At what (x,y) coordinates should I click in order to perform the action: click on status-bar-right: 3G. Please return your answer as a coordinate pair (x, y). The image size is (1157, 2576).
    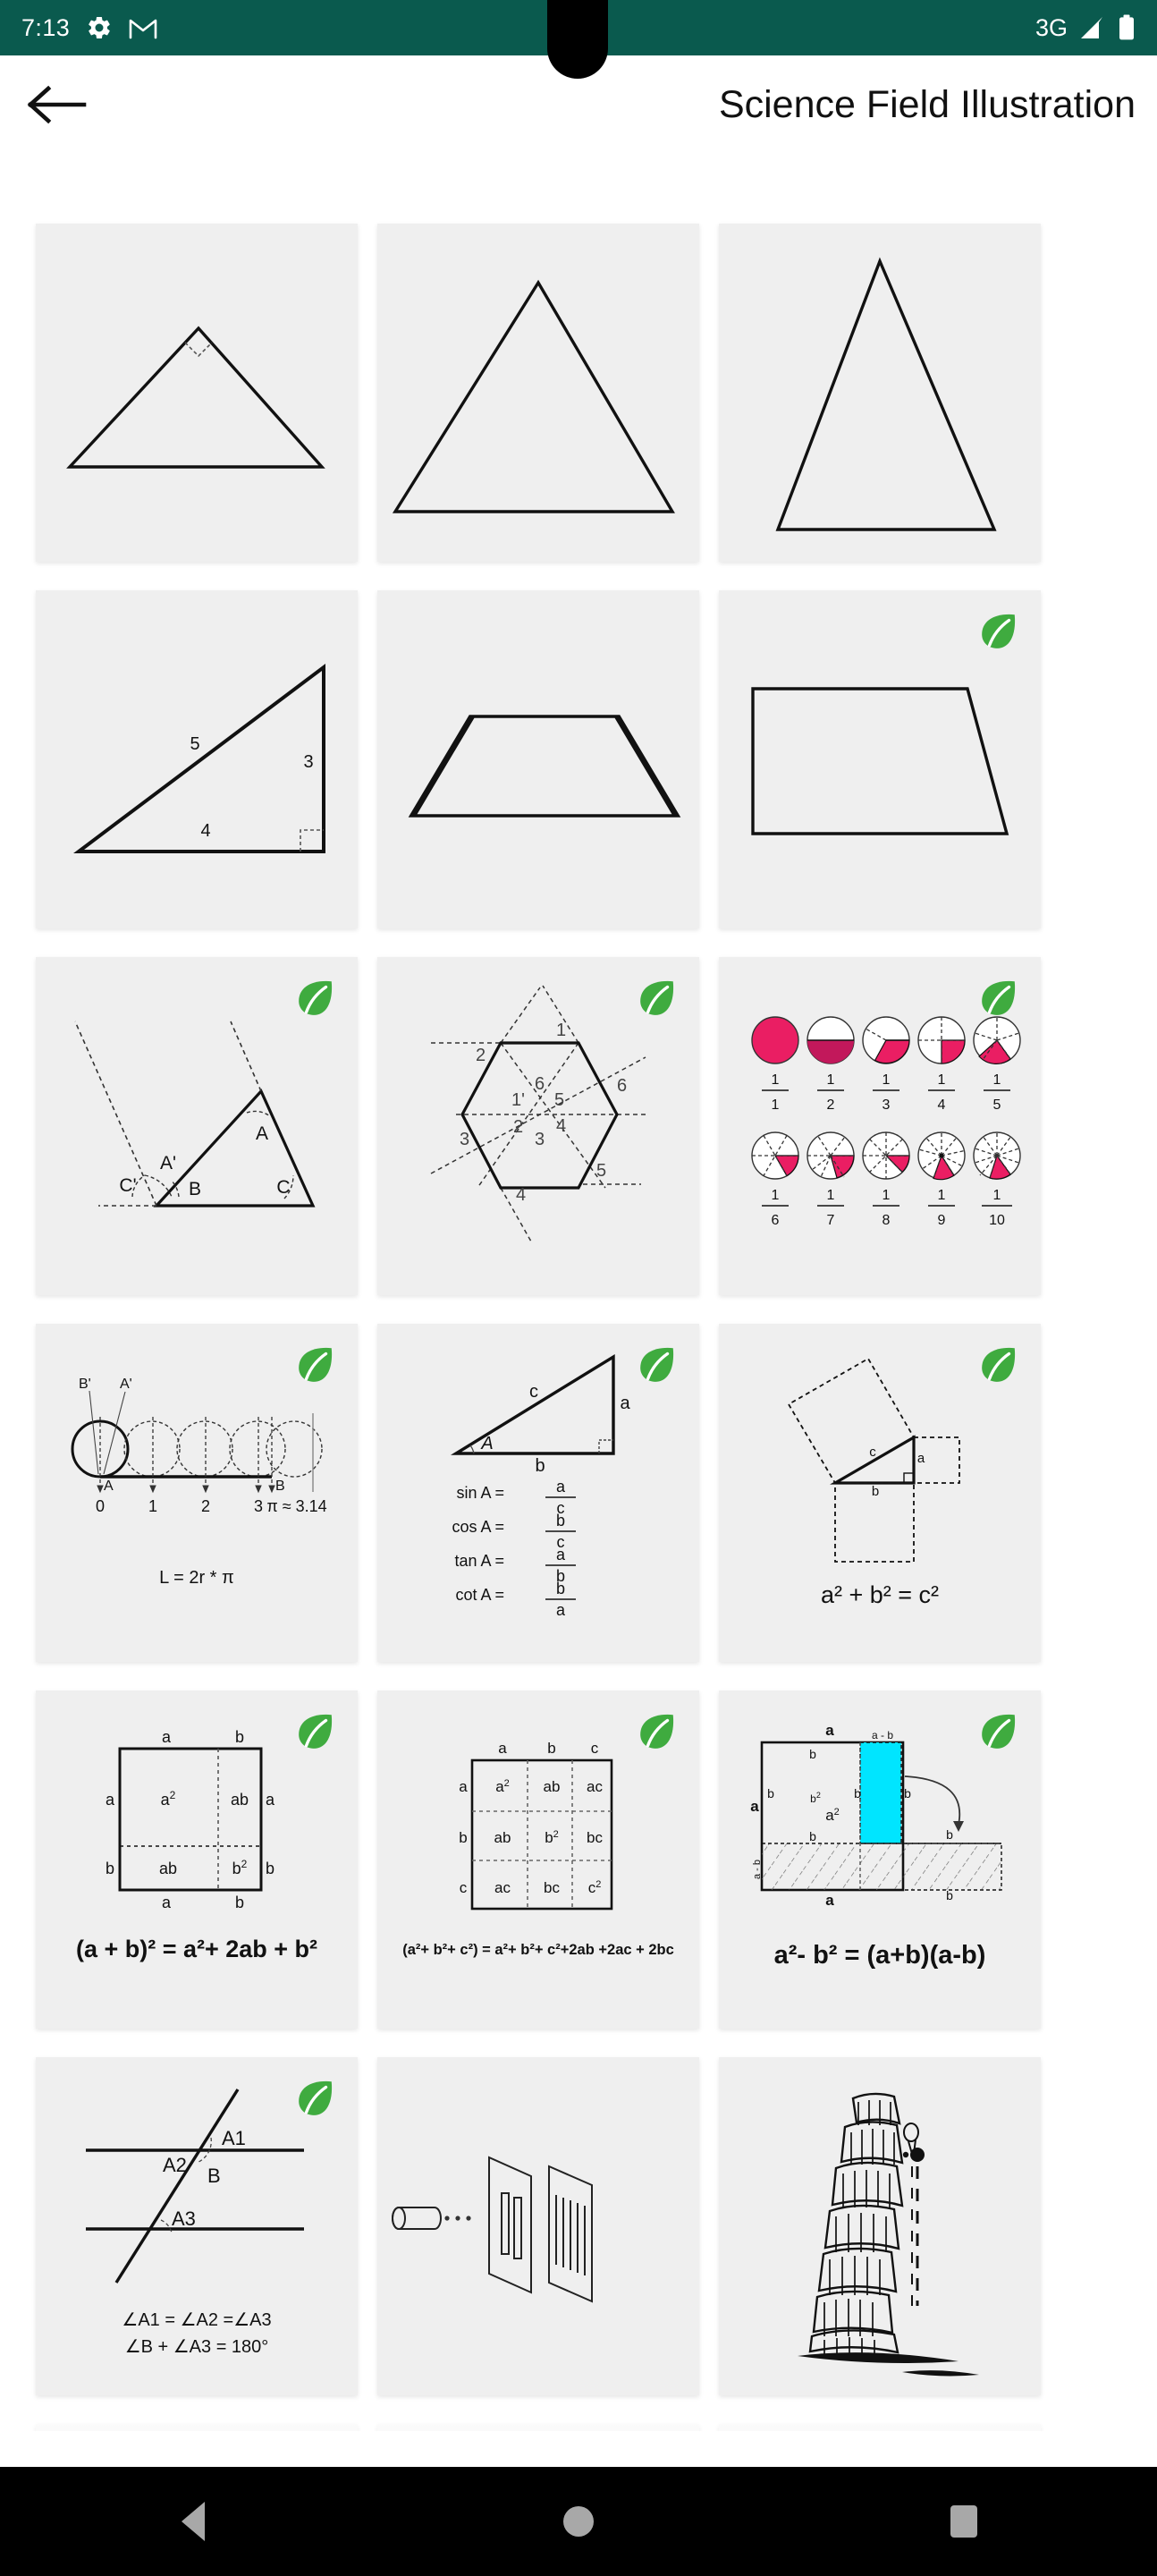
    Looking at the image, I should click on (1085, 28).